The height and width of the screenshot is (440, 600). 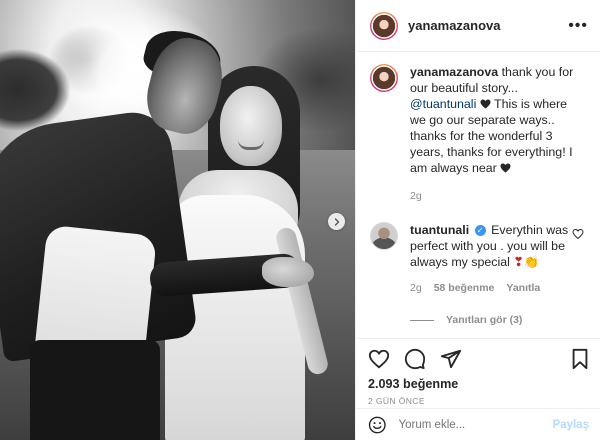 I want to click on comment-age: 2g, so click(x=416, y=288).